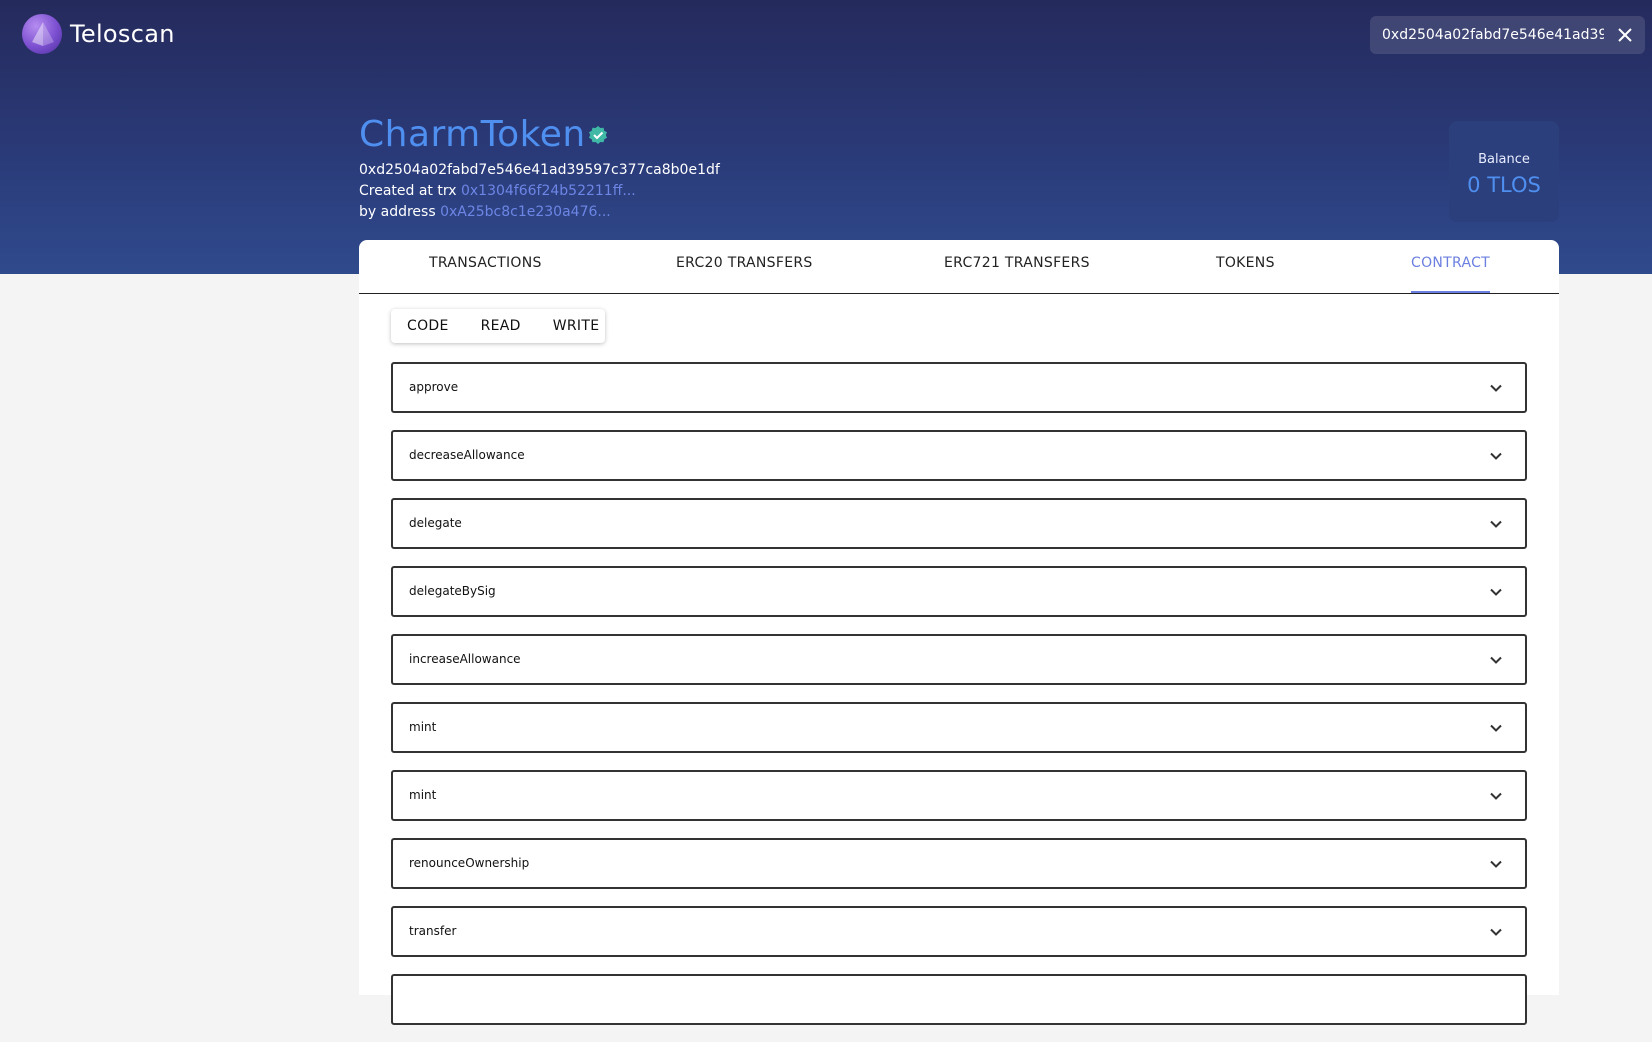 Image resolution: width=1652 pixels, height=1042 pixels. Describe the element at coordinates (1504, 171) in the screenshot. I see `balance-card: Balance 0 TLOS` at that location.